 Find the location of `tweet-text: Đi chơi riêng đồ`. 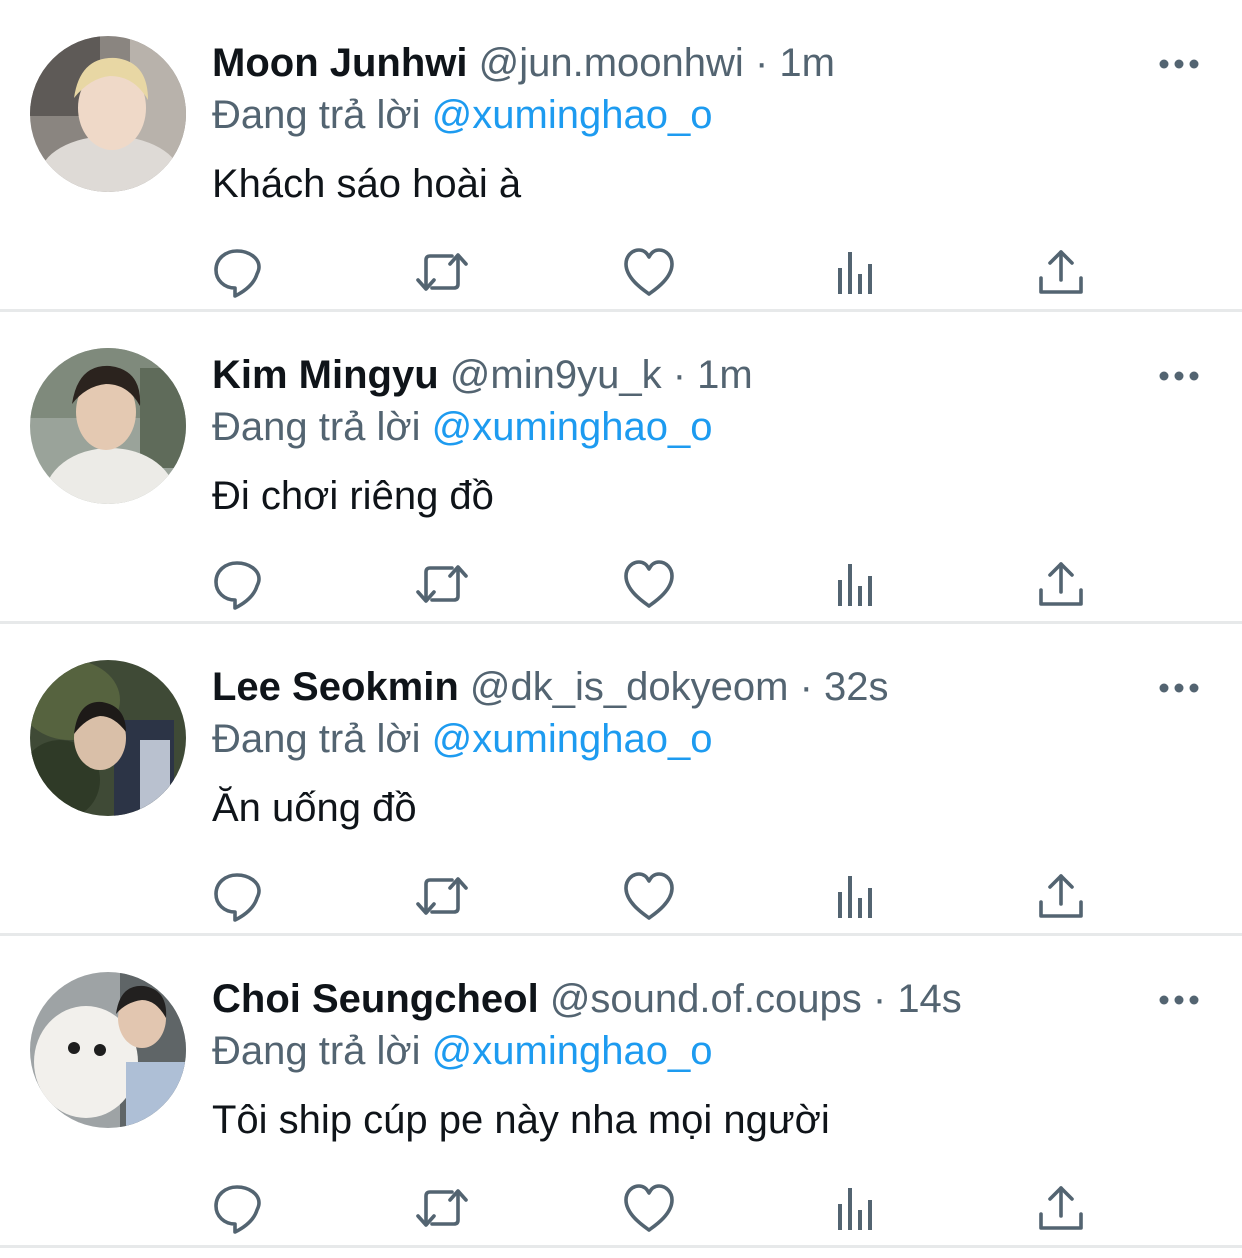

tweet-text: Đi chơi riêng đồ is located at coordinates (353, 496).